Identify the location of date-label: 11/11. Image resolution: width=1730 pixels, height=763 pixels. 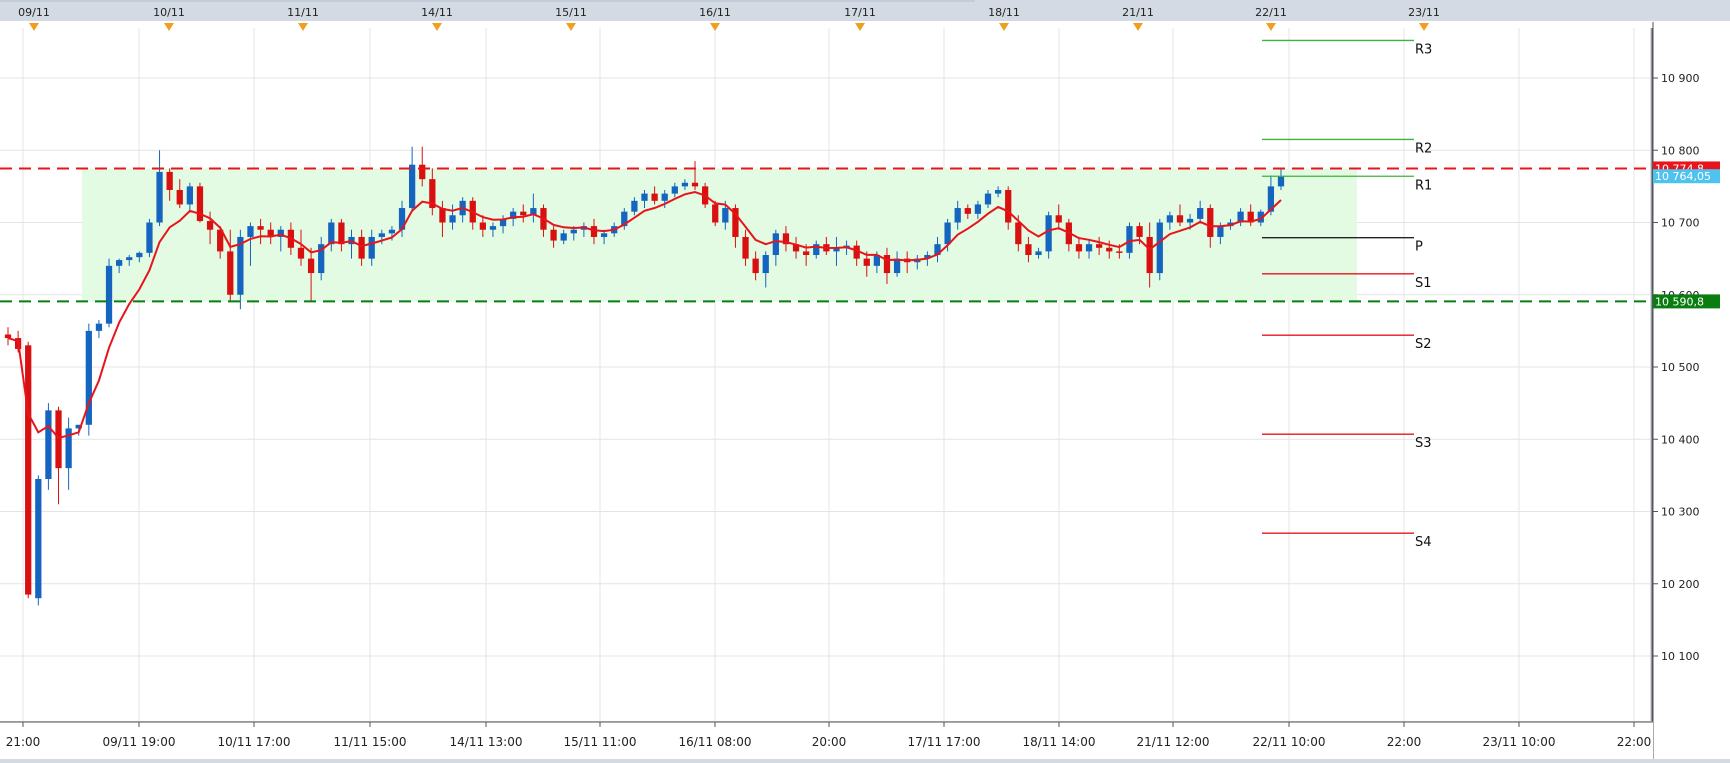
(303, 12).